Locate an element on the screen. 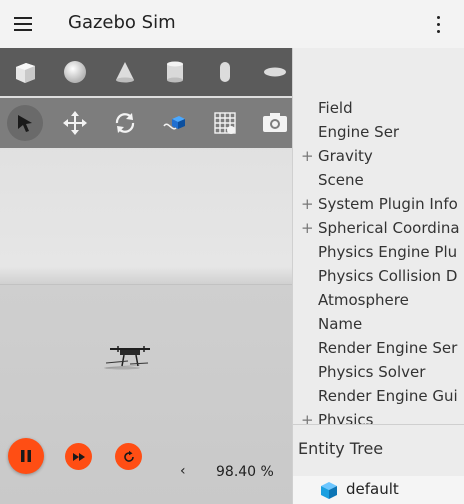  cone-icon is located at coordinates (125, 72).